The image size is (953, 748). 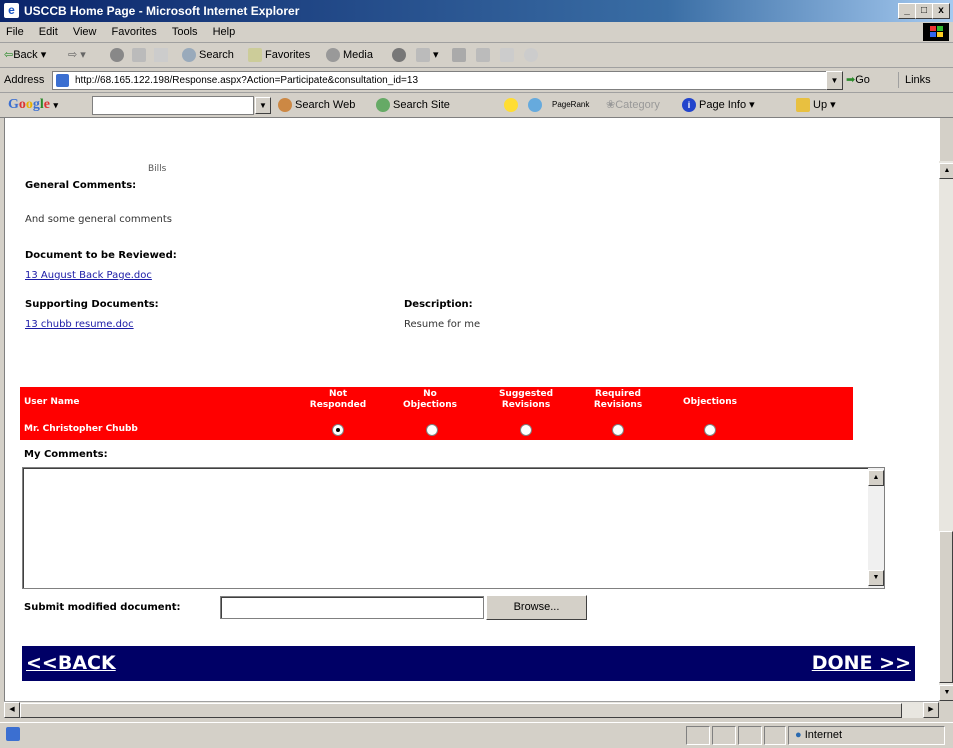 What do you see at coordinates (24, 80) in the screenshot?
I see `address-label: Address` at bounding box center [24, 80].